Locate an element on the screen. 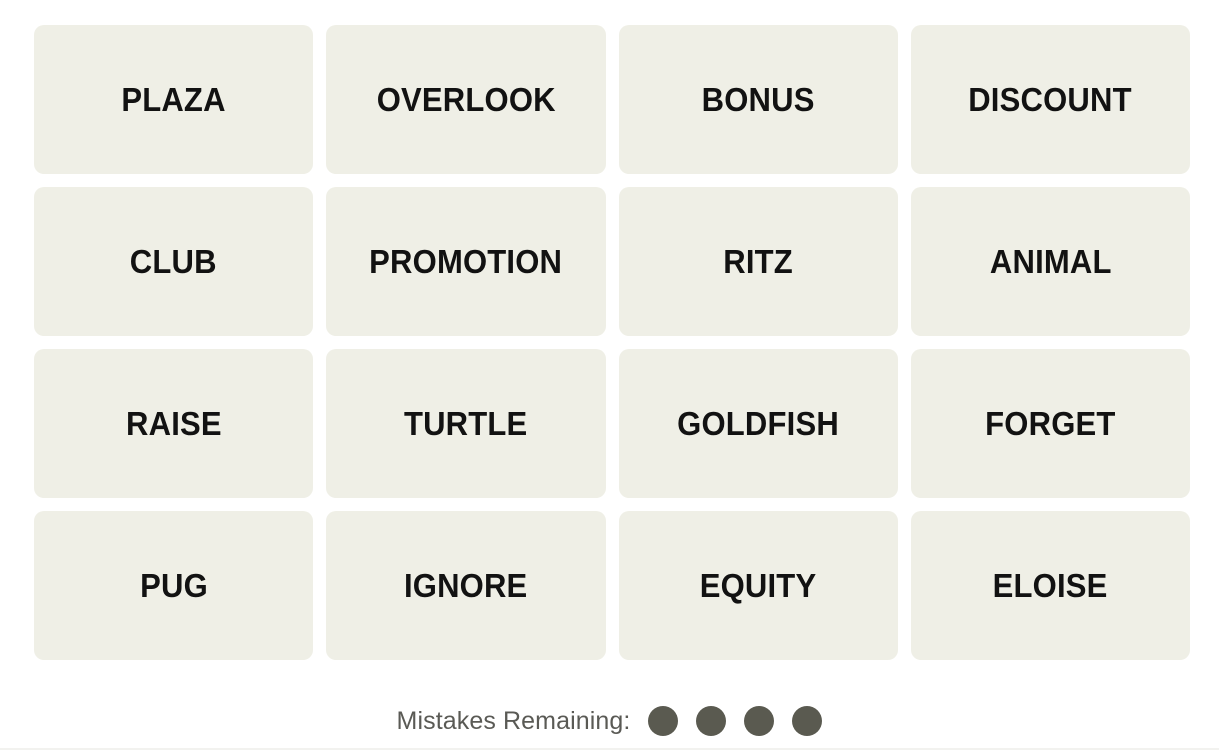  word-tile: PROMOTION is located at coordinates (466, 261).